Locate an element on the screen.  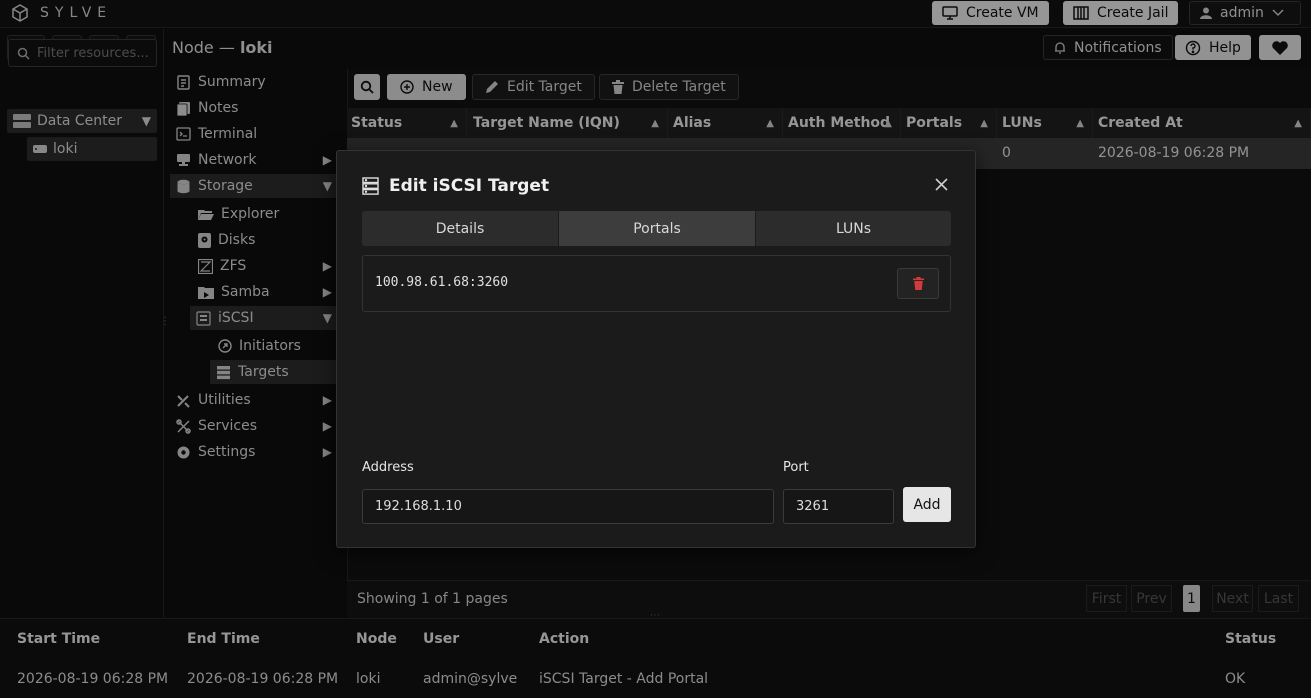
modal-header: Edit iSCSI Target is located at coordinates (455, 186).